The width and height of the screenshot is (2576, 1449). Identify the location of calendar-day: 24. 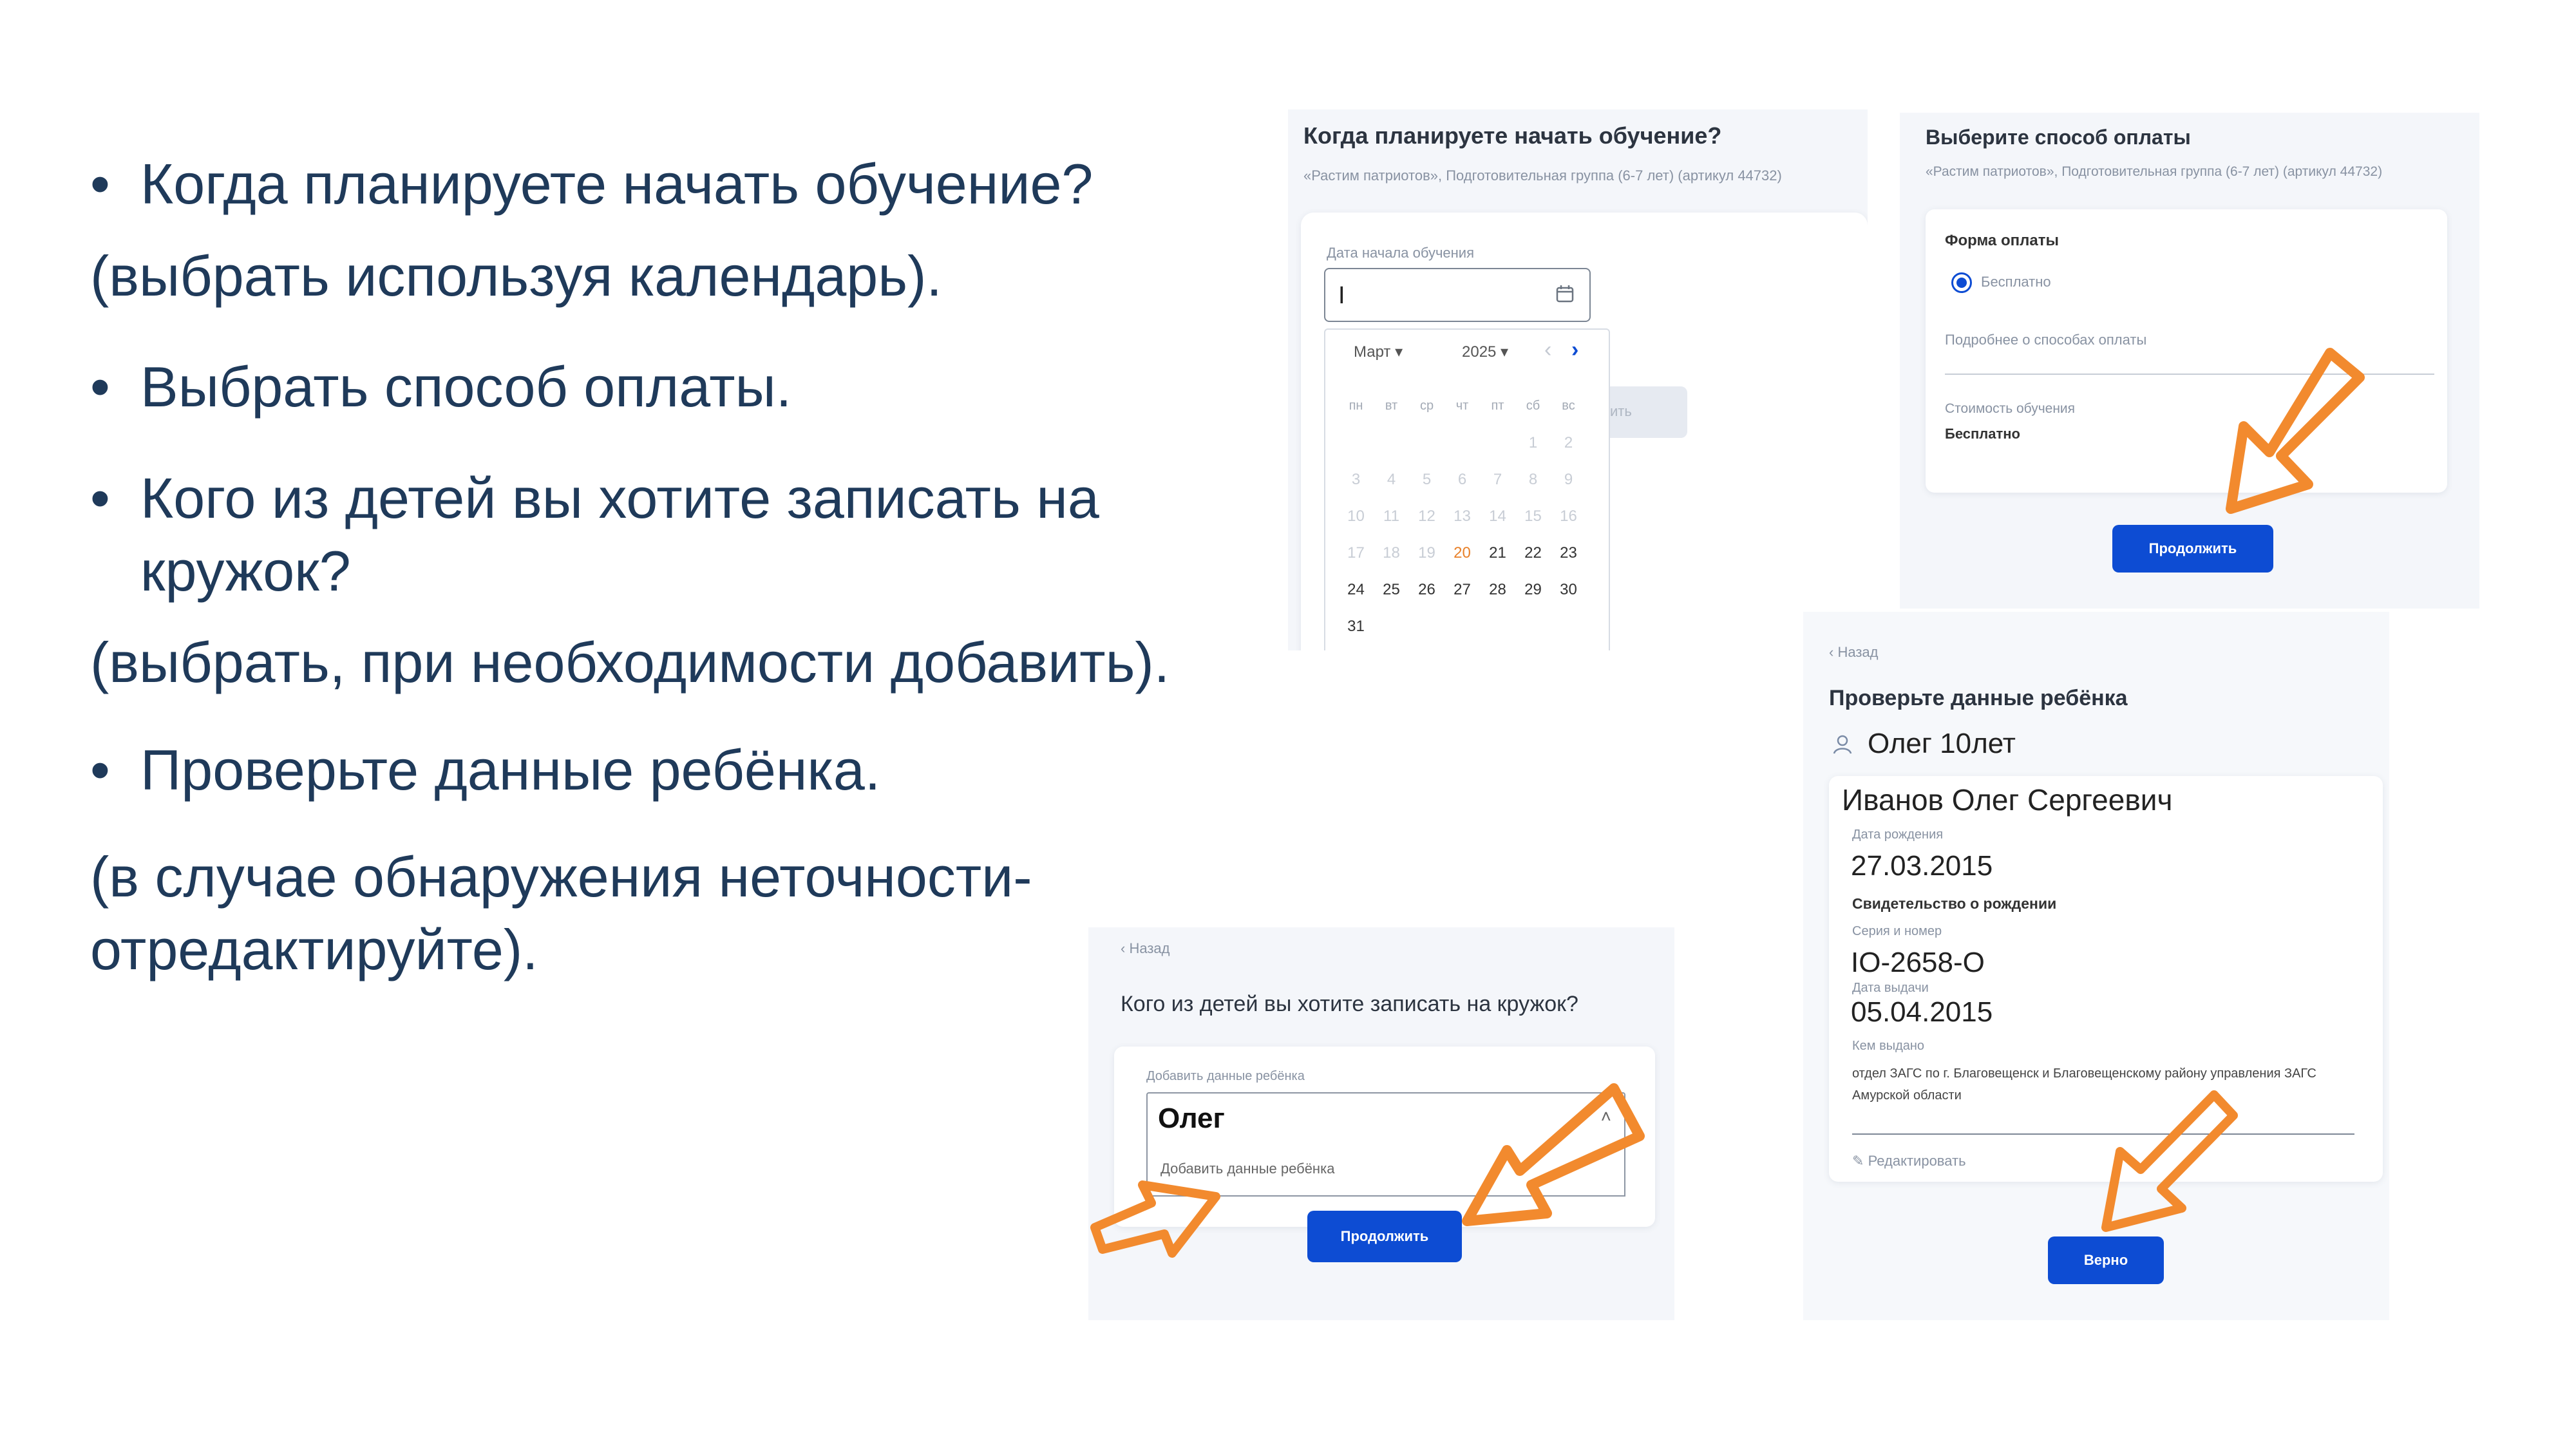
(1356, 589).